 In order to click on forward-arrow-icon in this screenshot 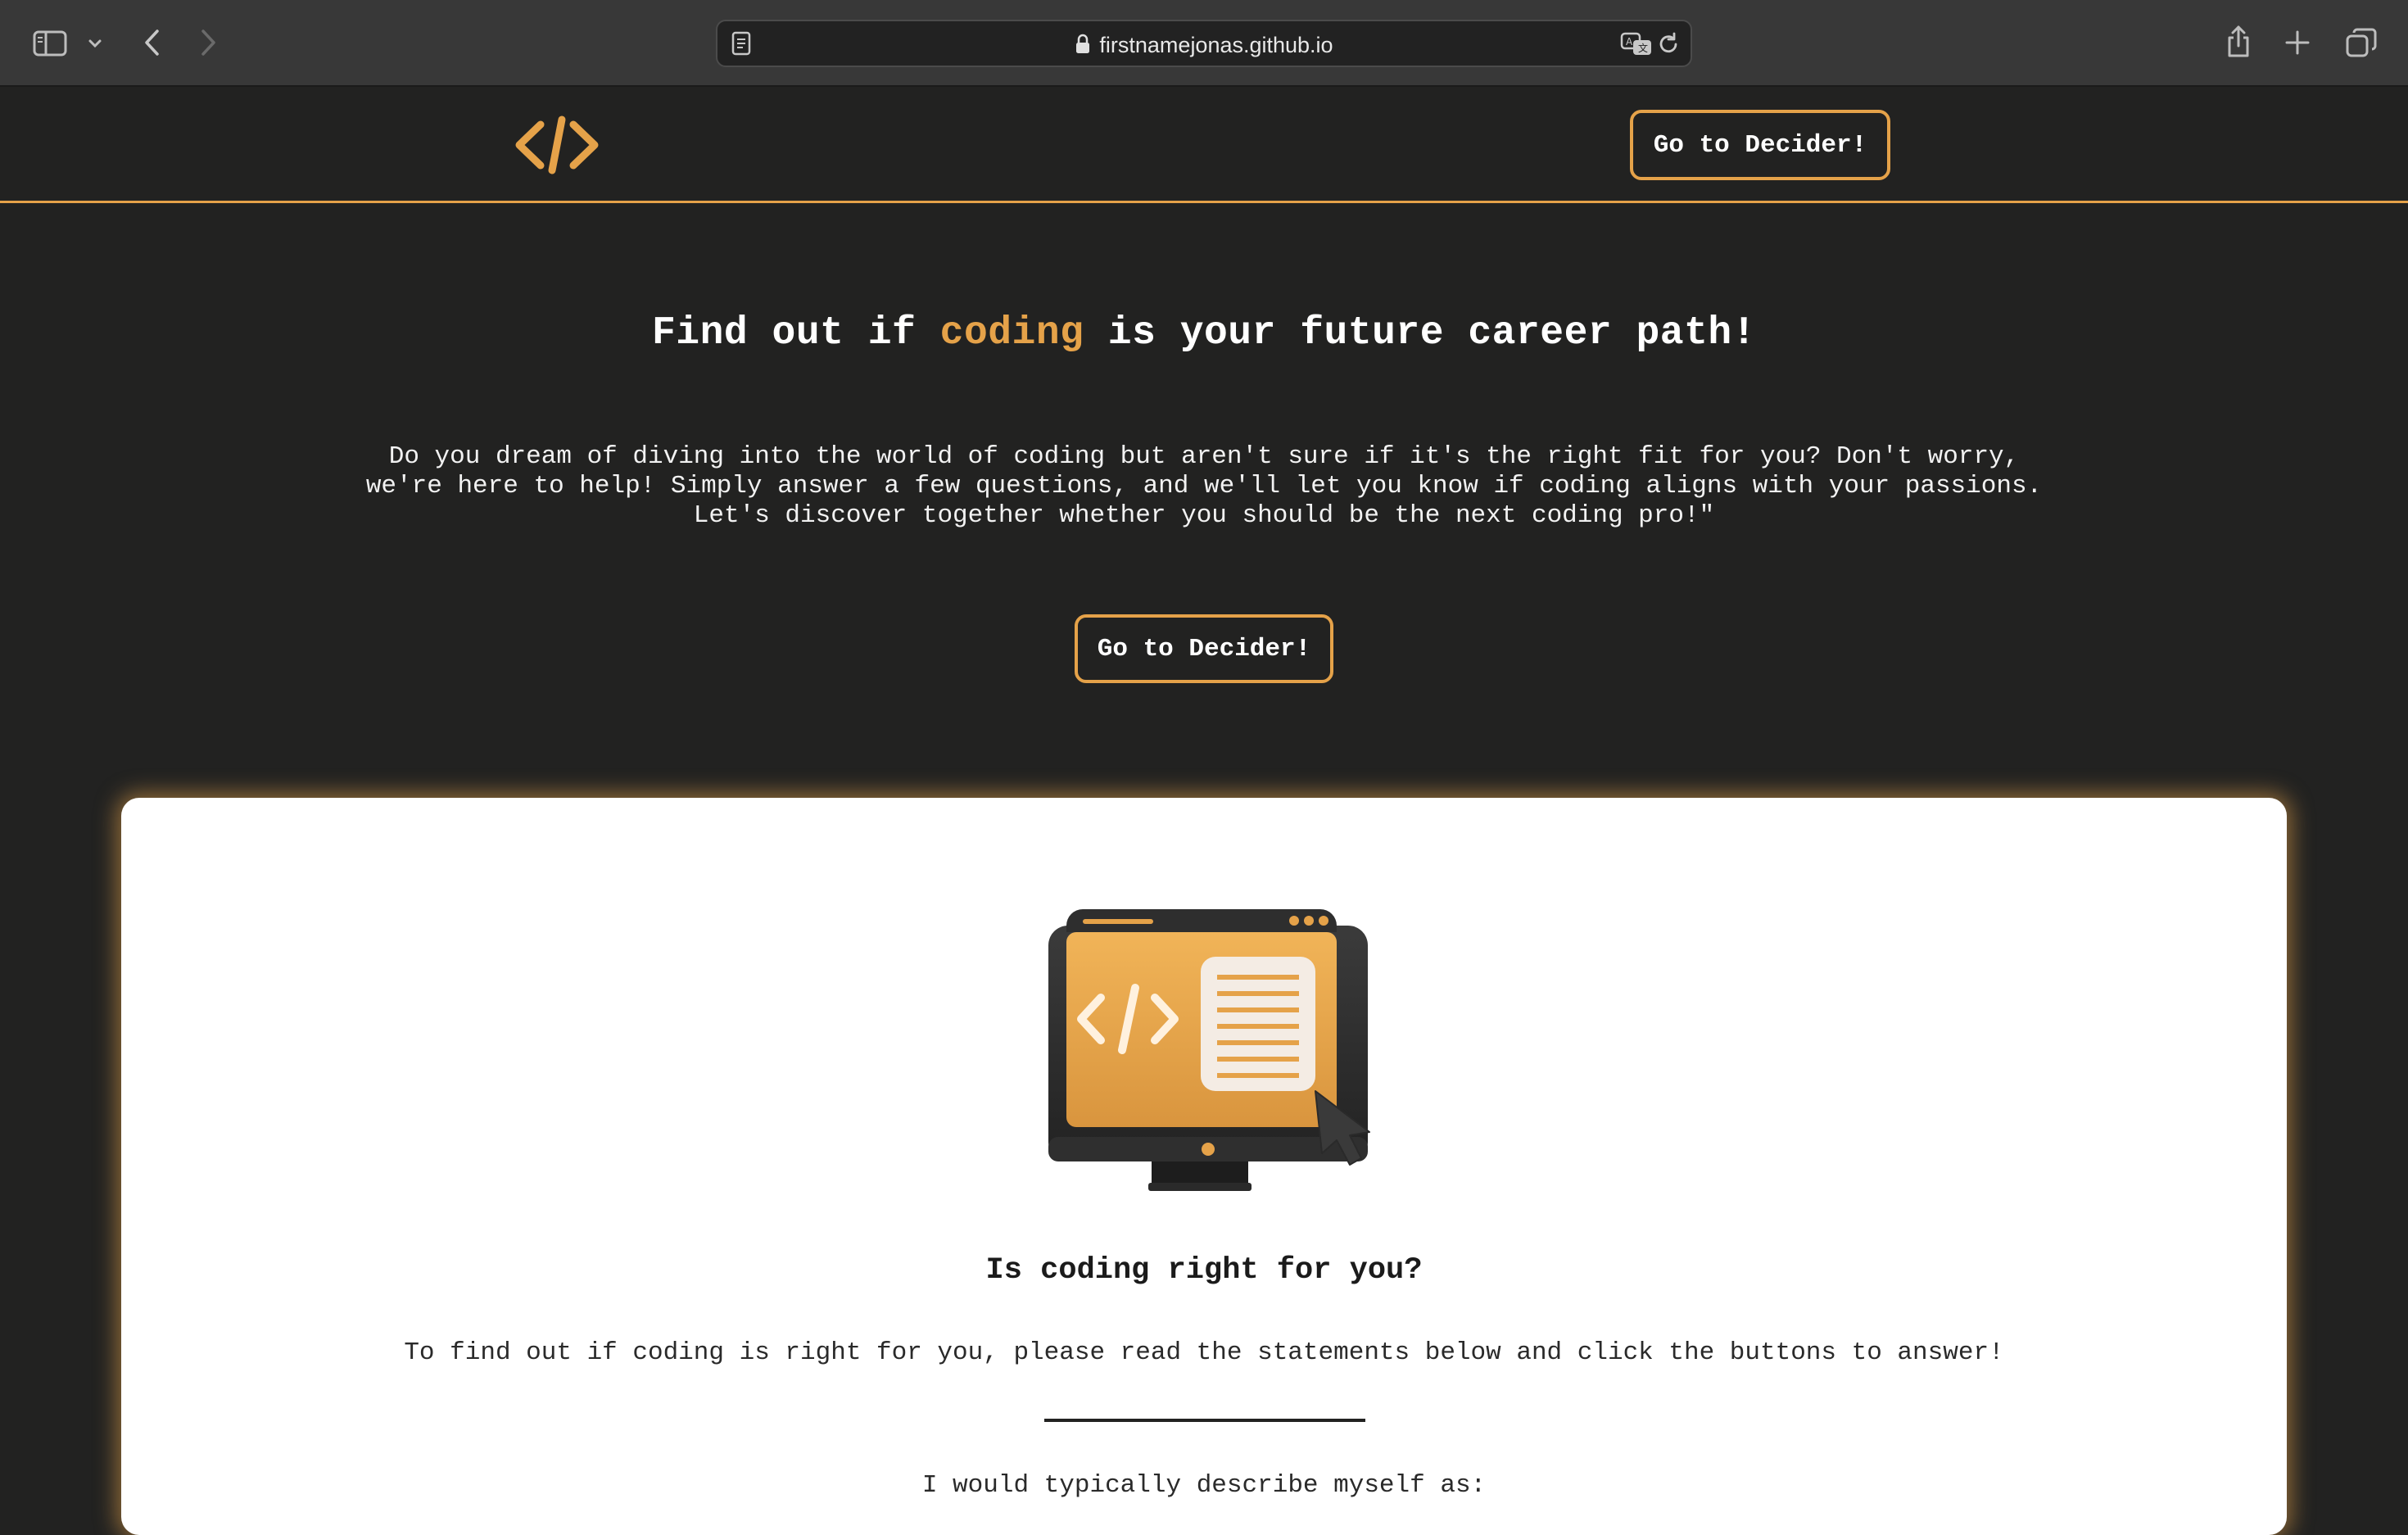, I will do `click(209, 42)`.